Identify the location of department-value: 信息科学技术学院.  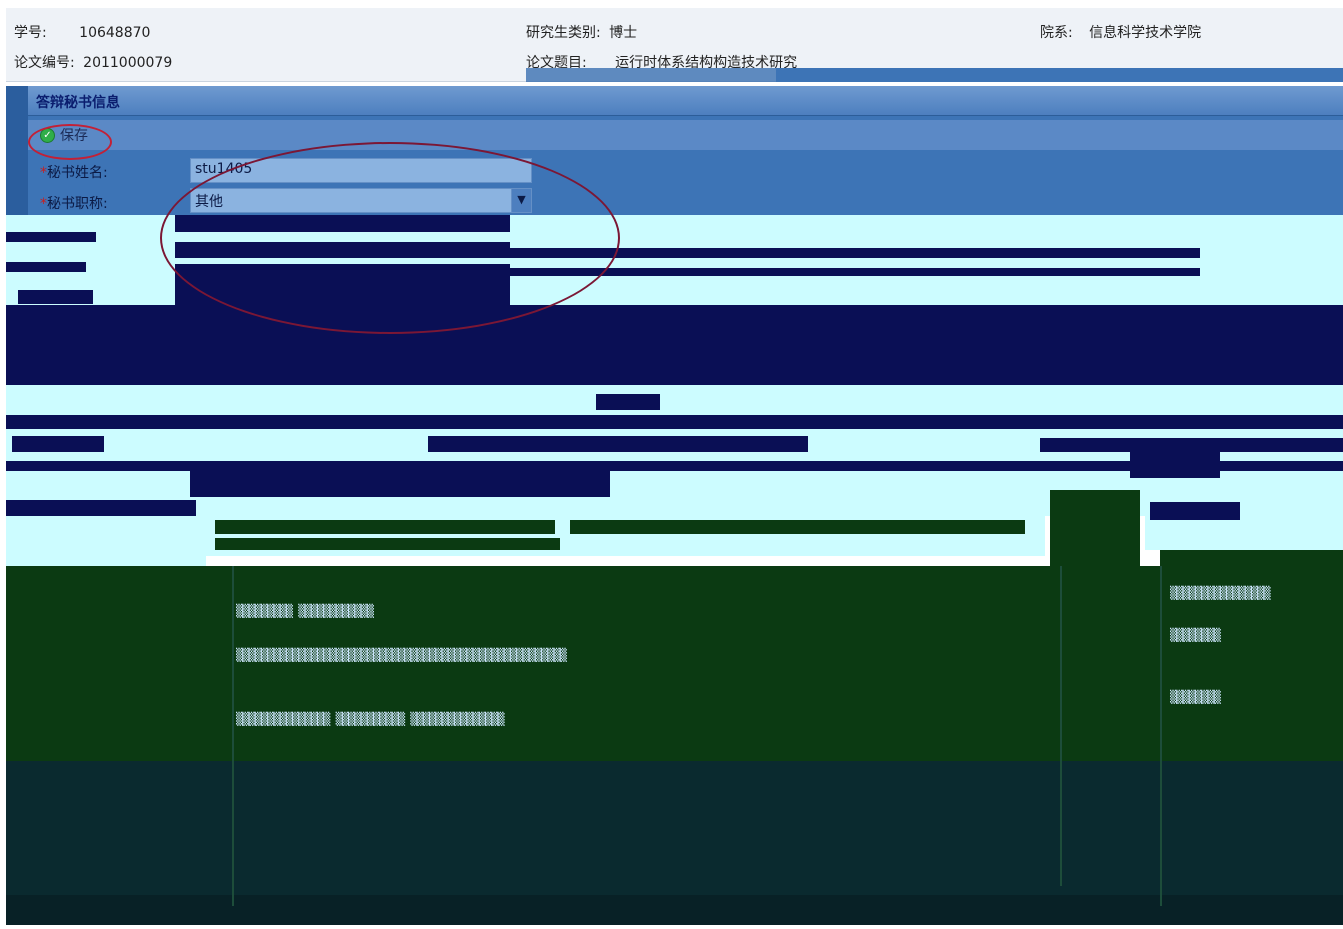
(1145, 33).